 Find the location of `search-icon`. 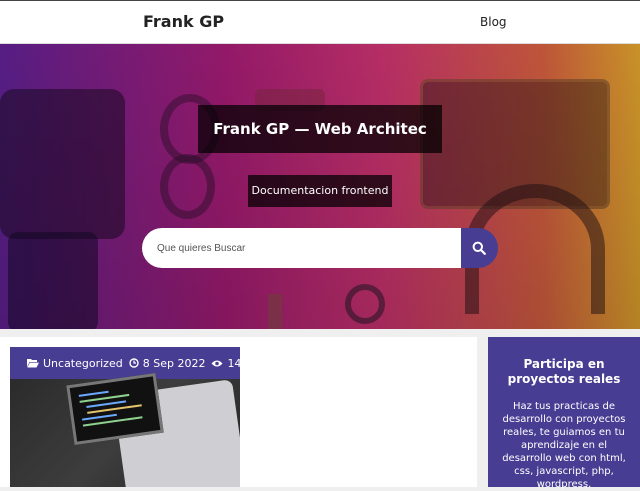

search-icon is located at coordinates (479, 248).